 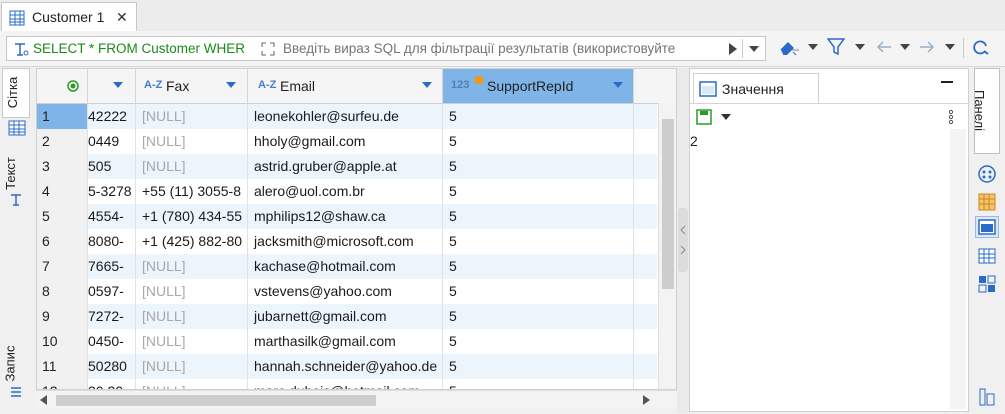 I want to click on row-number: 8, so click(x=62, y=291).